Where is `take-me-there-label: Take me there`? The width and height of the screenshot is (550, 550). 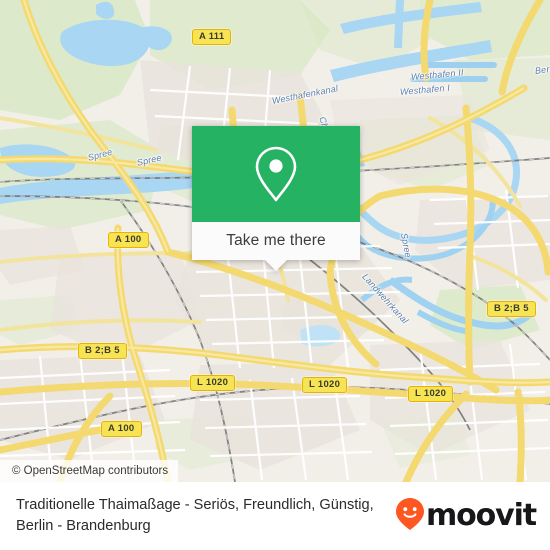
take-me-there-label: Take me there is located at coordinates (276, 240).